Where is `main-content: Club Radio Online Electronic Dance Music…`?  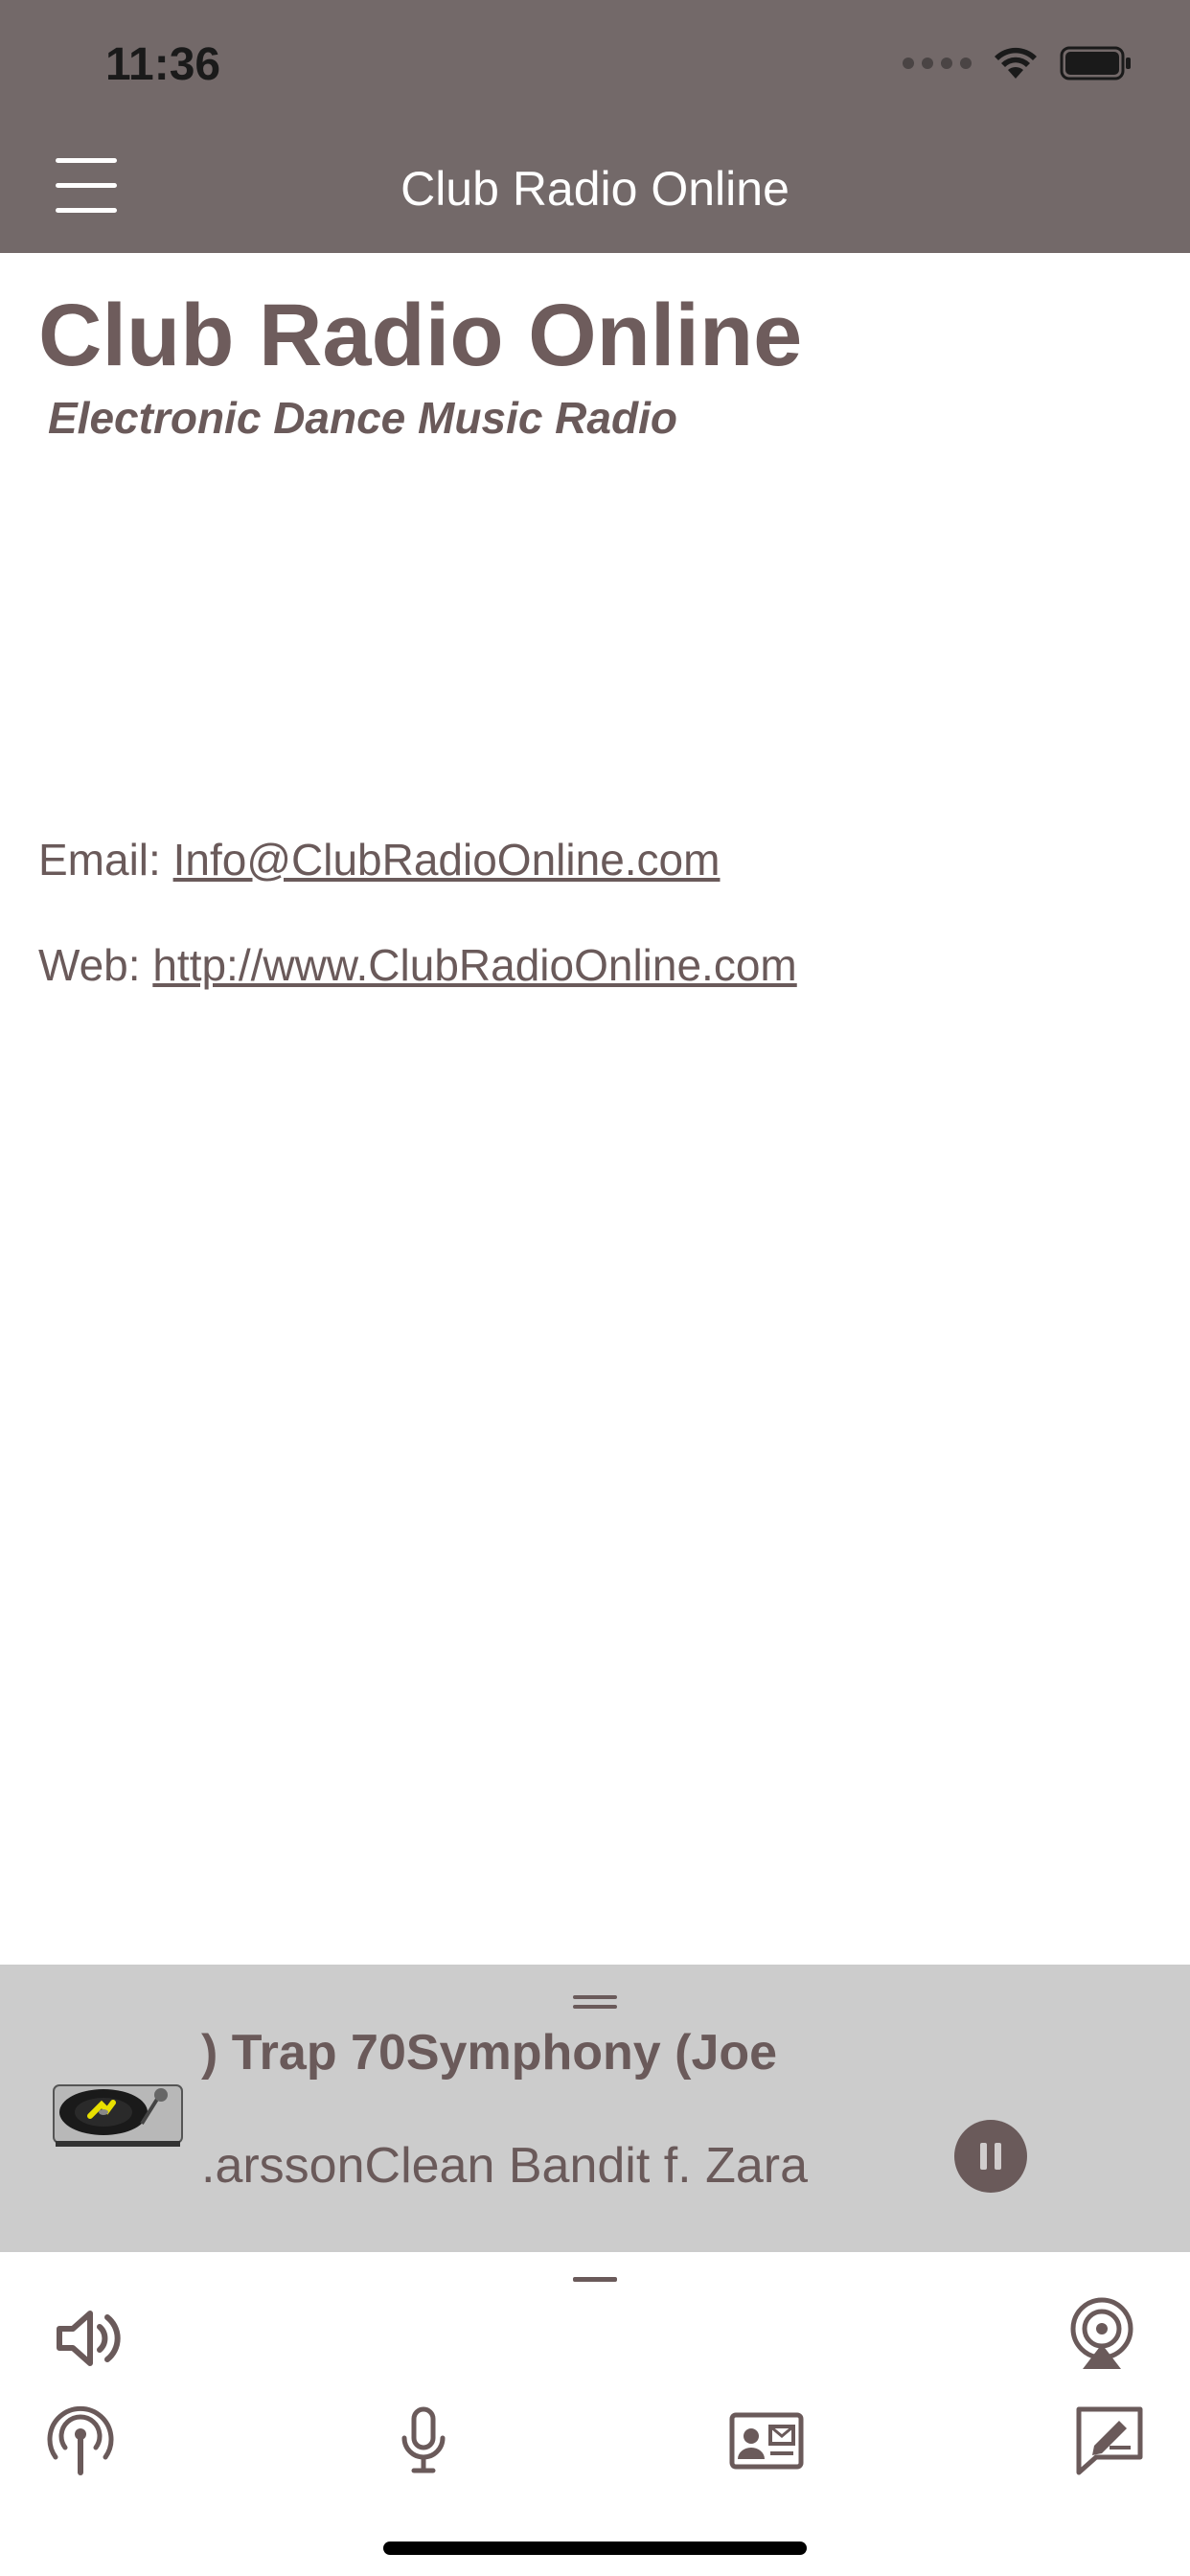 main-content: Club Radio Online Electronic Dance Music… is located at coordinates (594, 365).